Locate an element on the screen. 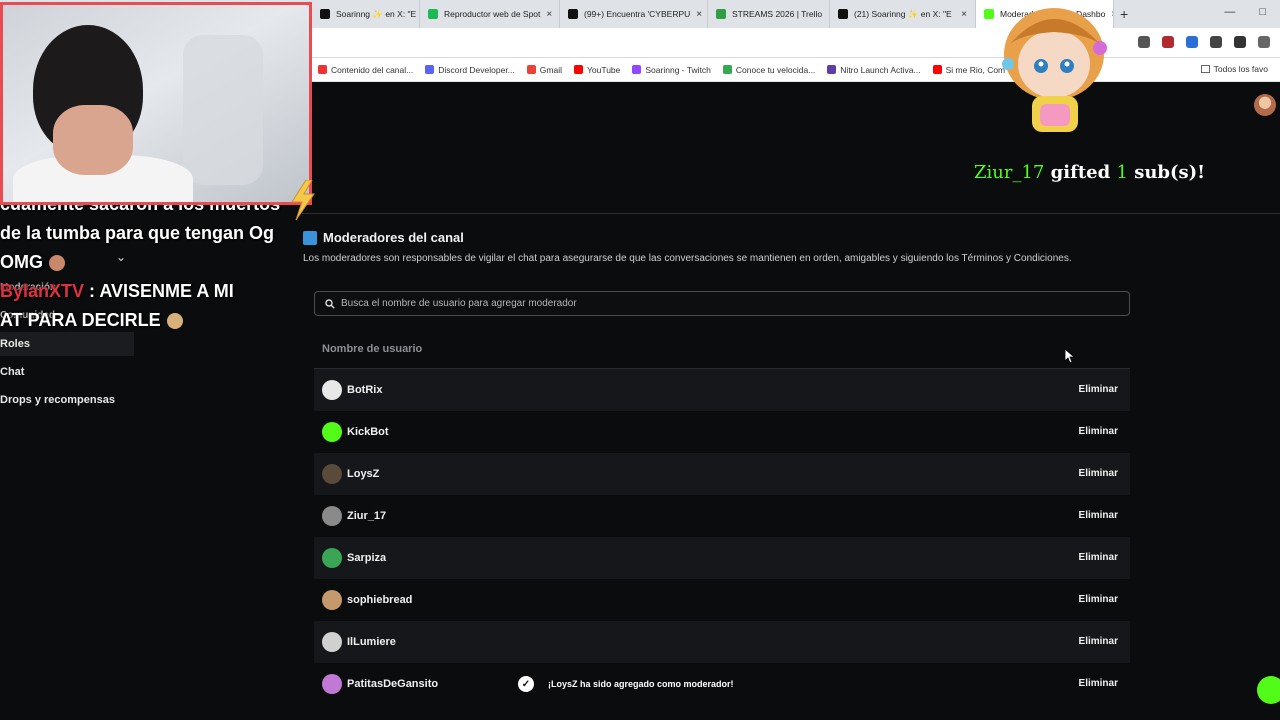 This screenshot has height=720, width=1280. table-row: sophiebread Eliminar is located at coordinates (722, 600).